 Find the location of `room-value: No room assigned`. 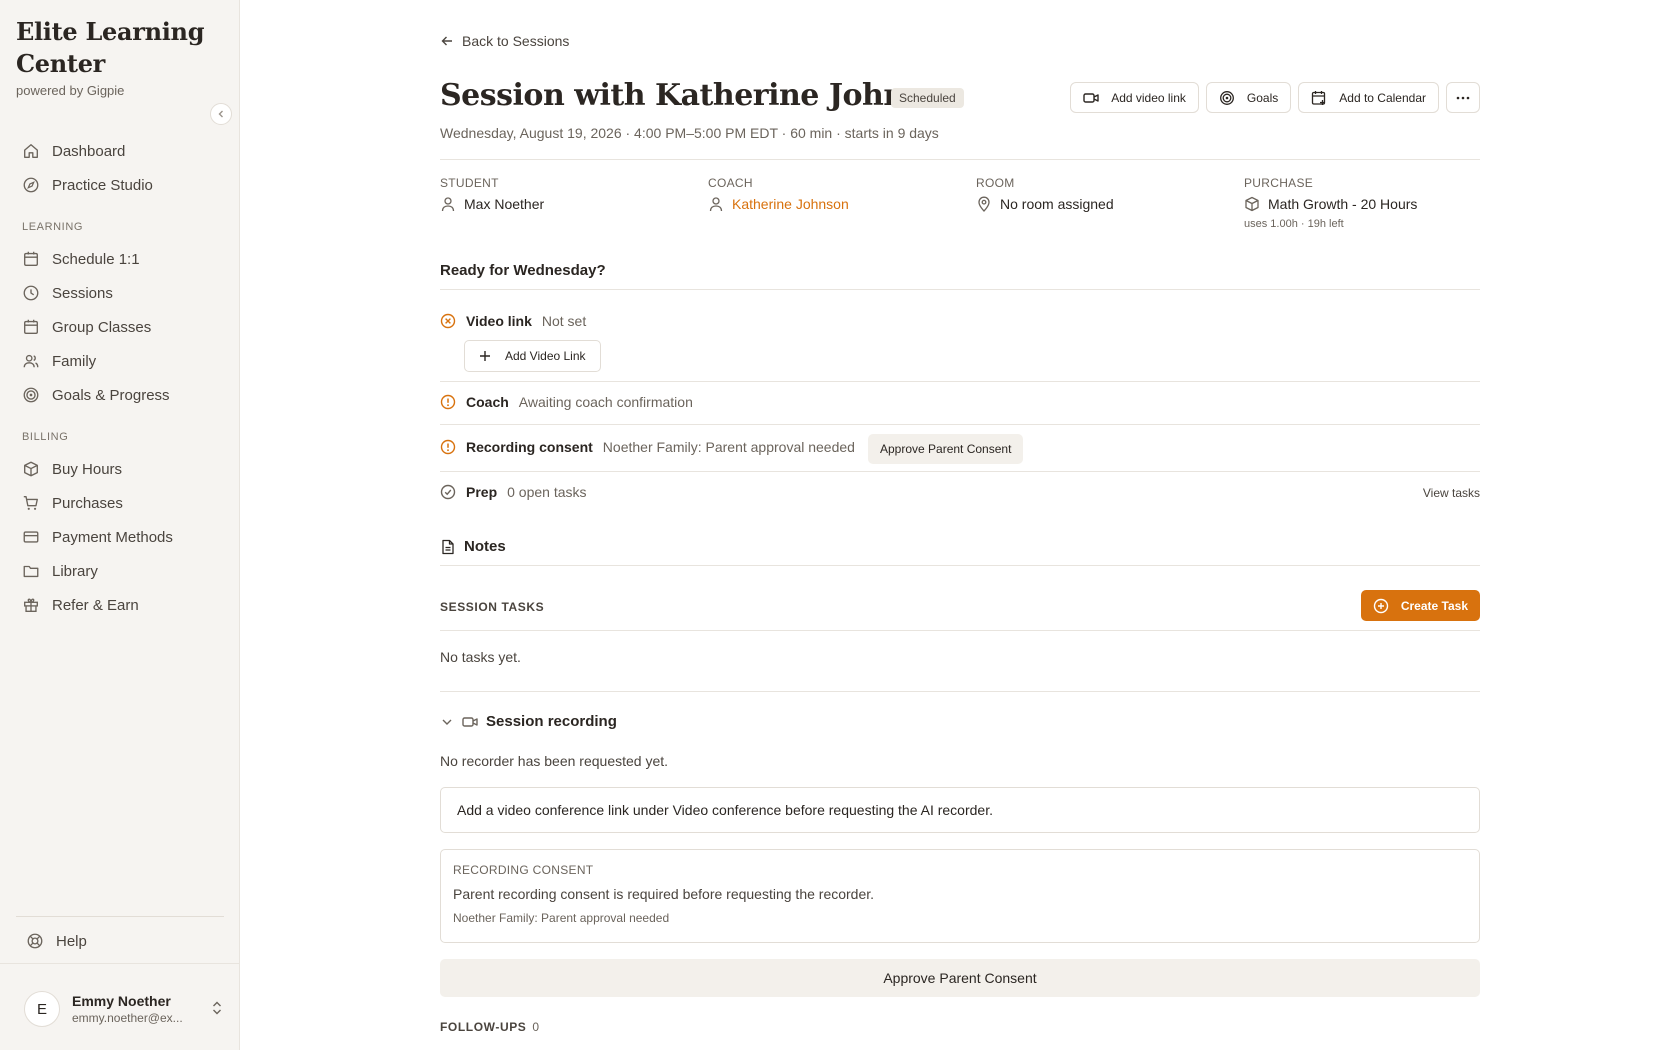

room-value: No room assigned is located at coordinates (1106, 204).